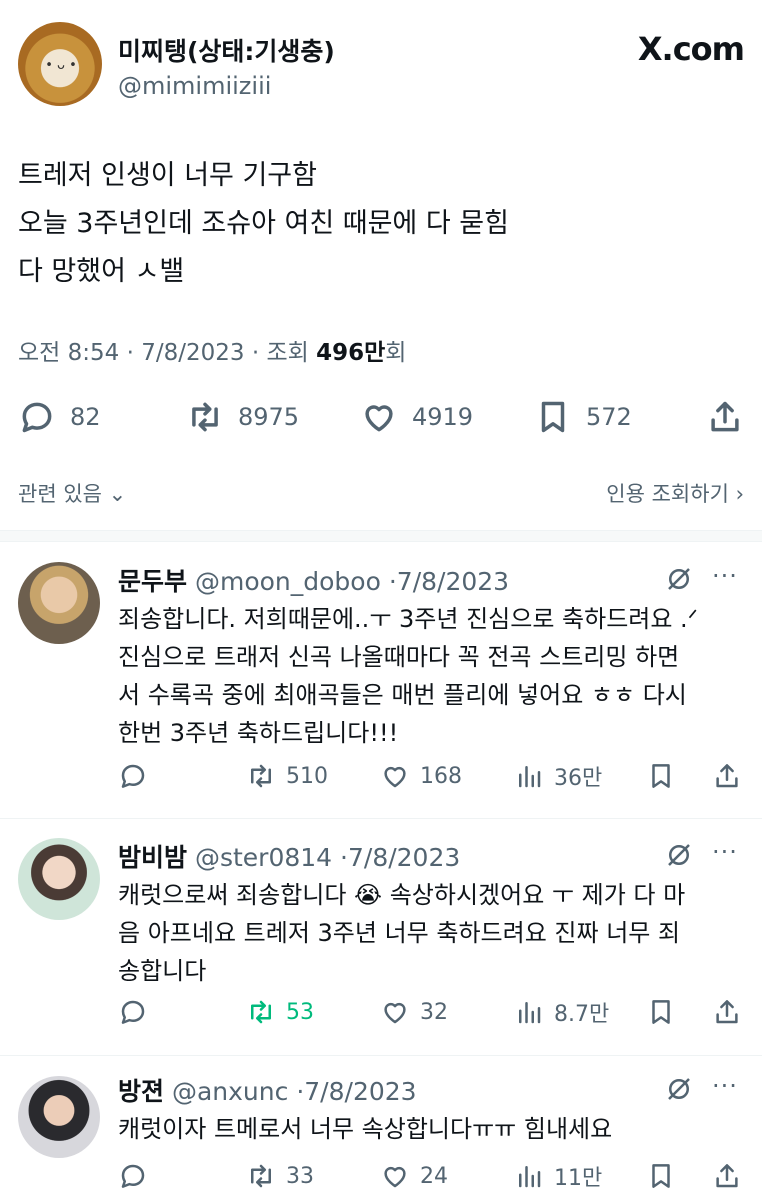 The image size is (762, 1200). What do you see at coordinates (351, 353) in the screenshot?
I see `views-count: 496만` at bounding box center [351, 353].